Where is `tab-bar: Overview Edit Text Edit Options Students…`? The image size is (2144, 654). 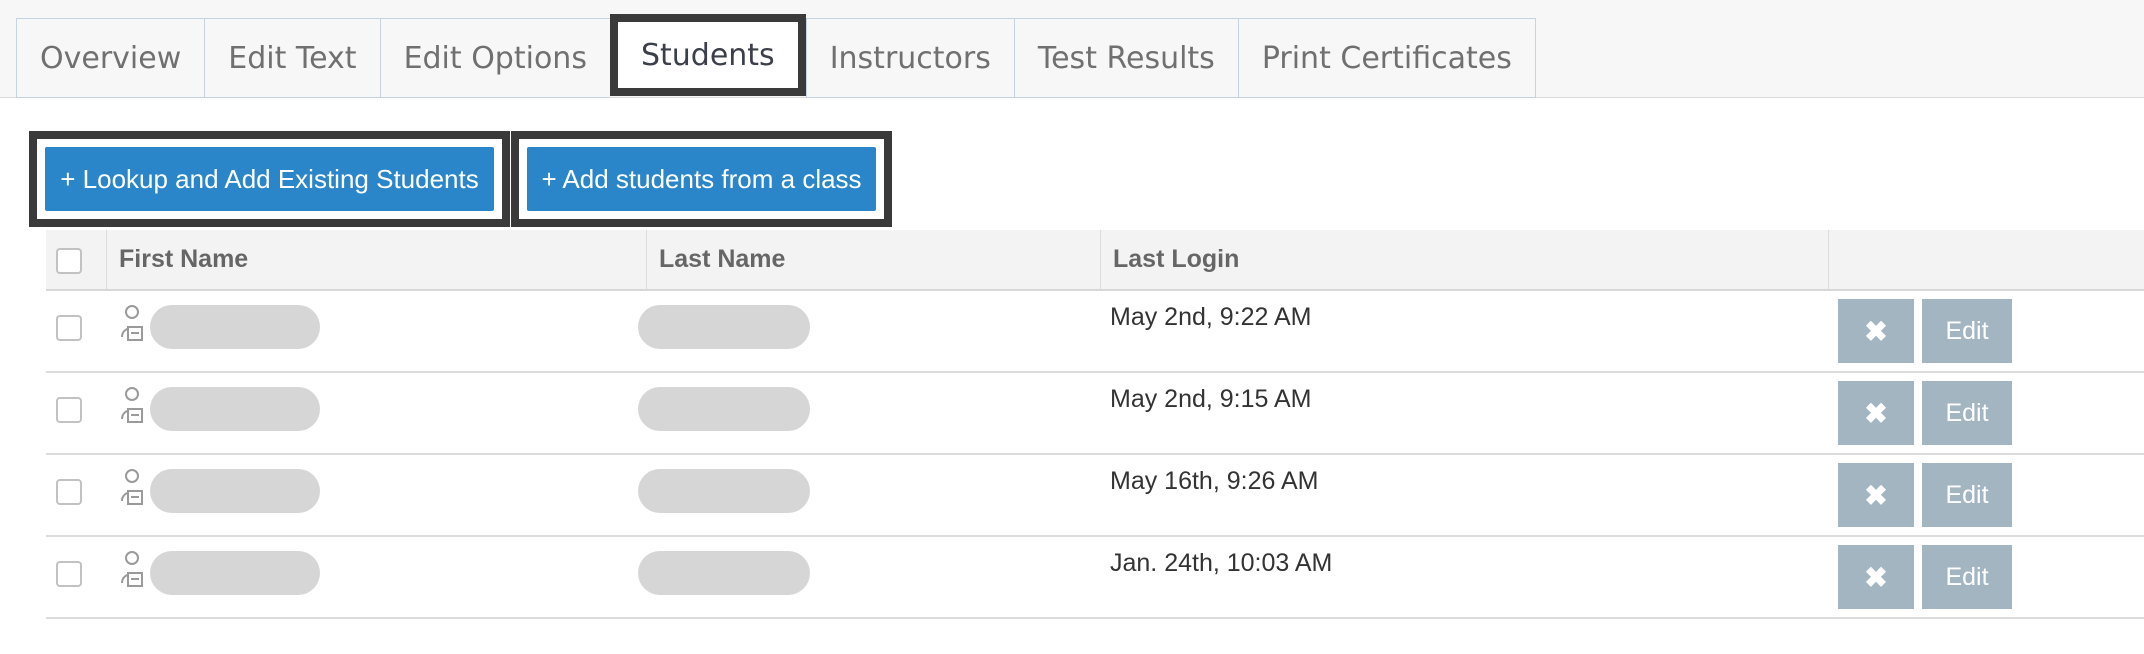
tab-bar: Overview Edit Text Edit Options Students… is located at coordinates (776, 56).